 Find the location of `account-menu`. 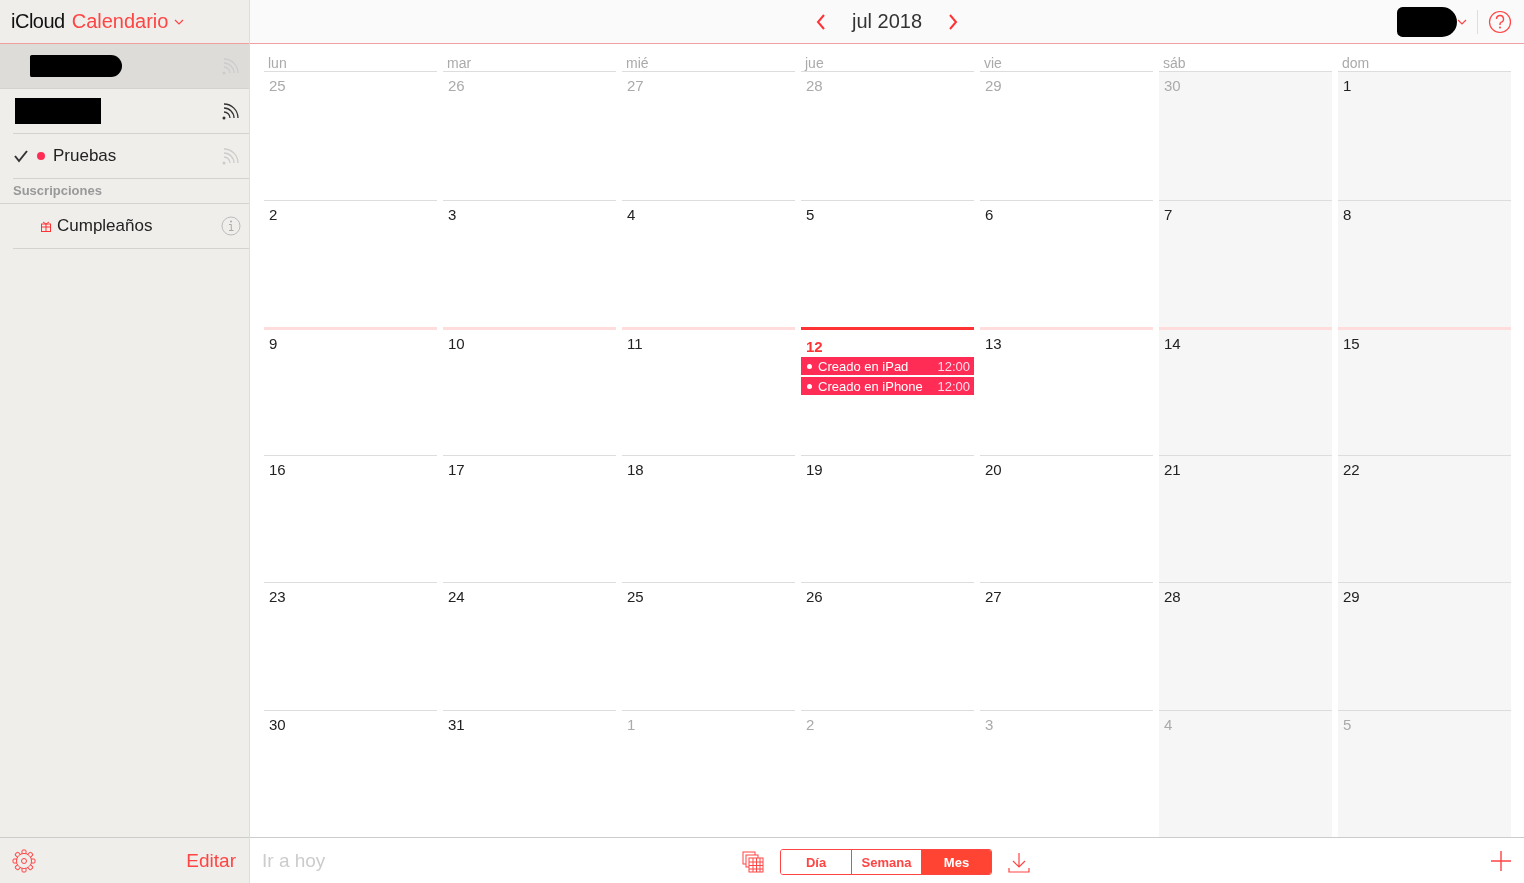

account-menu is located at coordinates (1432, 22).